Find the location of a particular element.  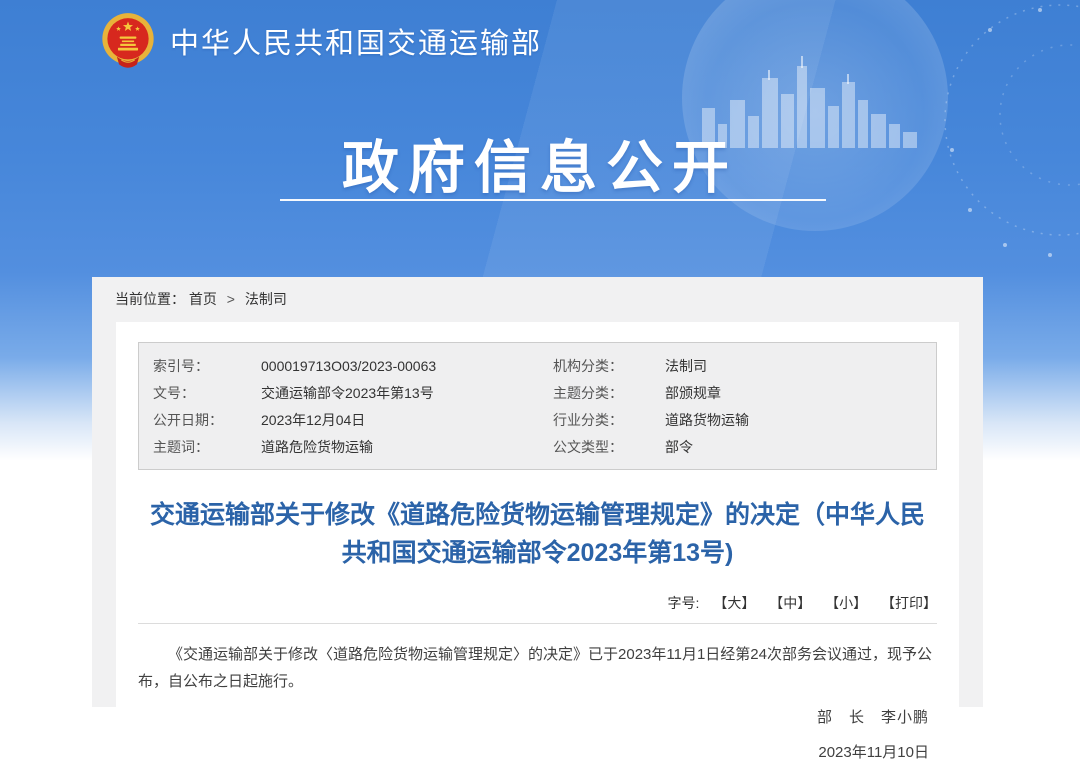

meta-value-date: 2023年12月04日 is located at coordinates (313, 419).